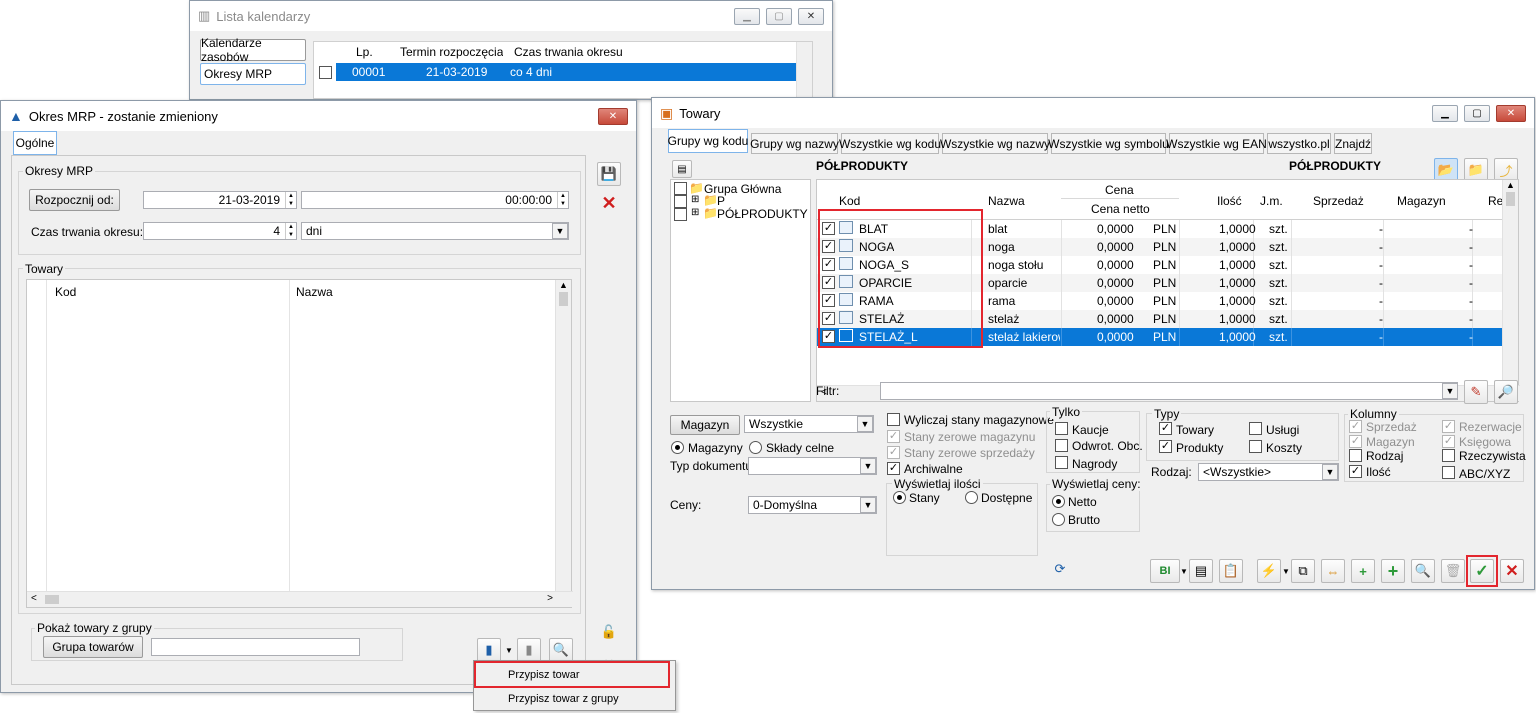 This screenshot has width=1536, height=713. Describe the element at coordinates (1255, 446) in the screenshot. I see `checkbox-koszty` at that location.